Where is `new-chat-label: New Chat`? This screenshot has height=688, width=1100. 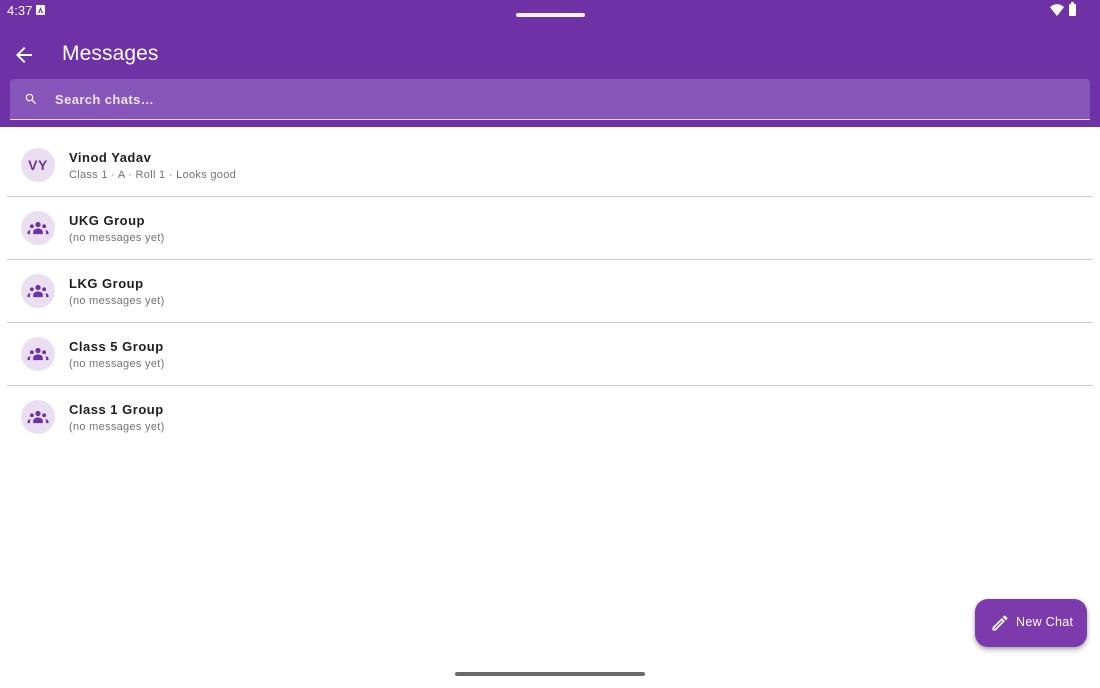 new-chat-label: New Chat is located at coordinates (1045, 622).